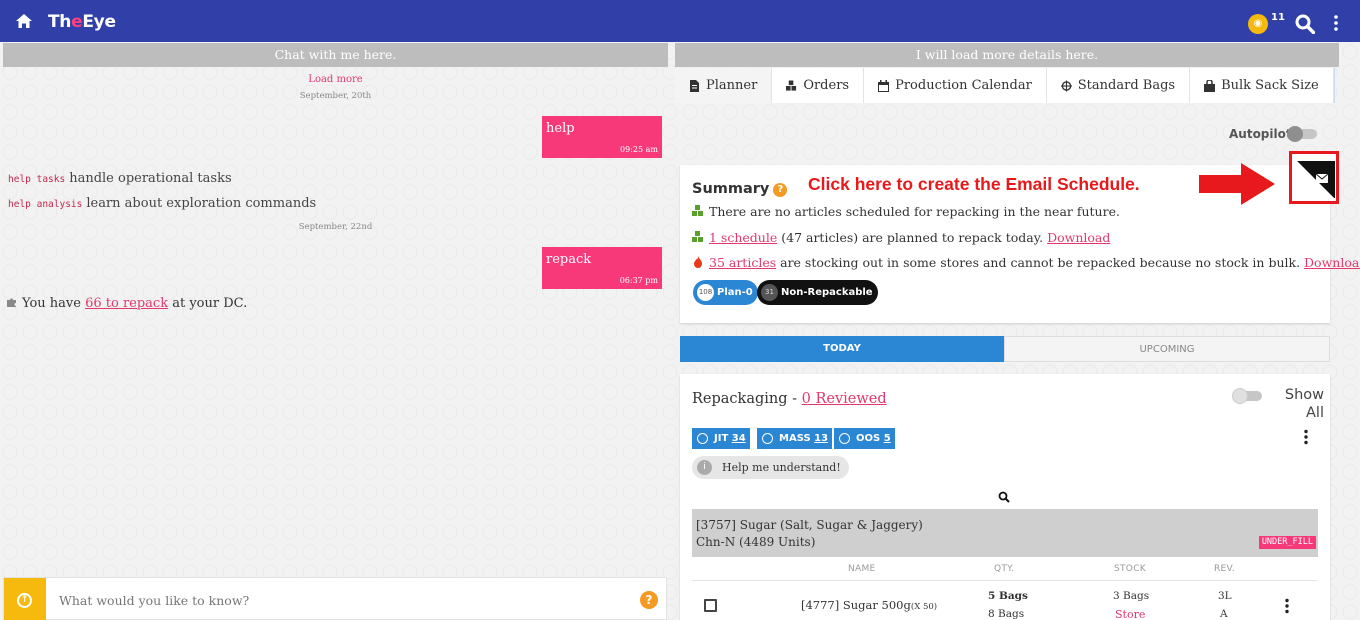  What do you see at coordinates (844, 399) in the screenshot?
I see `reviewed-link: 0 Reviewed` at bounding box center [844, 399].